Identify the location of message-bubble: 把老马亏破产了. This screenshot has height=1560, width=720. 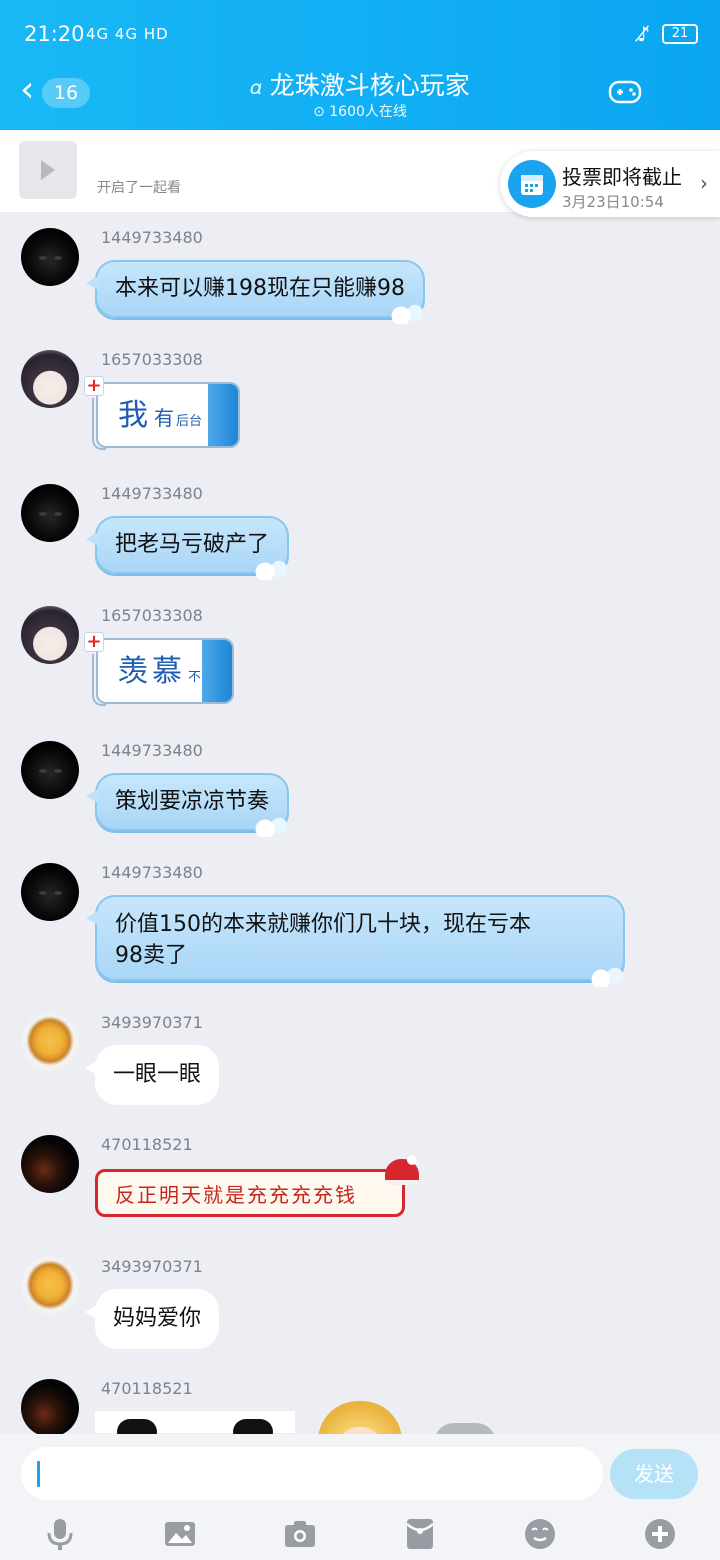
(189, 548).